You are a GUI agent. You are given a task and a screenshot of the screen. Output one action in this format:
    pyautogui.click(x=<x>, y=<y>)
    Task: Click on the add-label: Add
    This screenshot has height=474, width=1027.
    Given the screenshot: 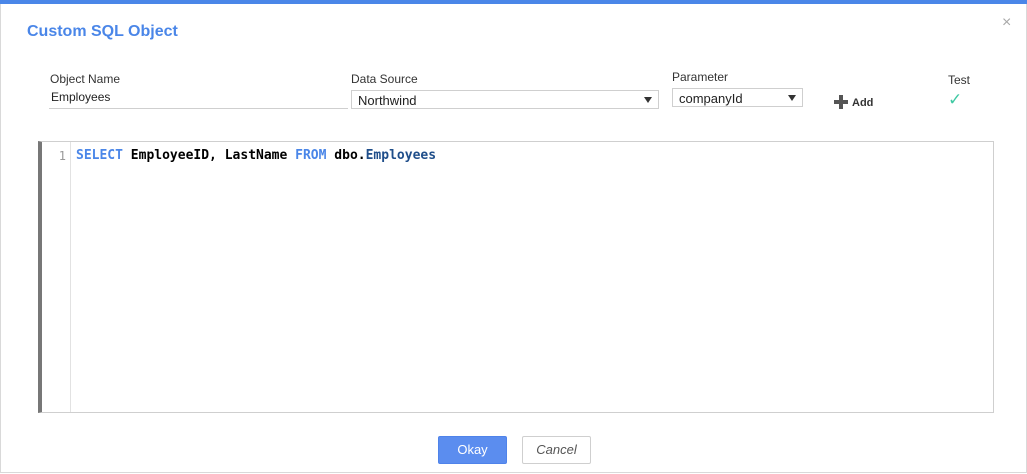 What is the action you would take?
    pyautogui.click(x=863, y=103)
    